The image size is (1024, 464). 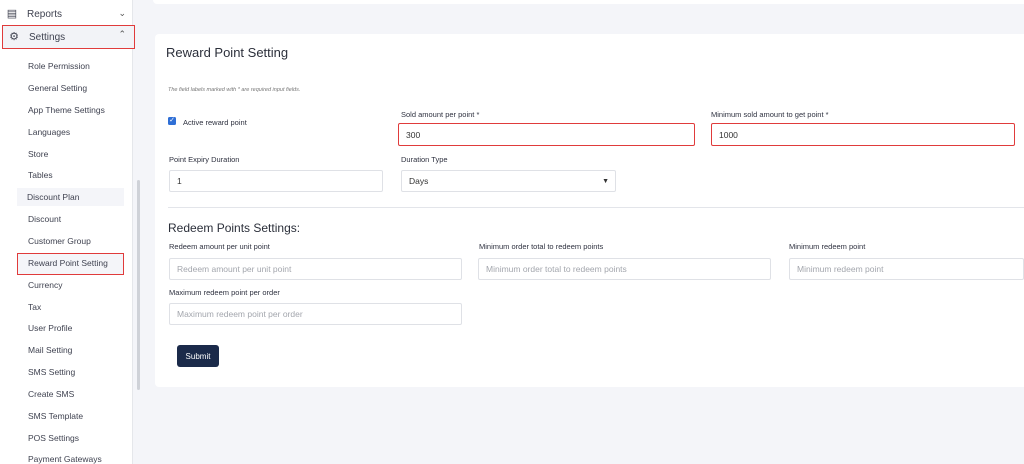 I want to click on min-redeem-label: Minimum redeem point, so click(x=827, y=246).